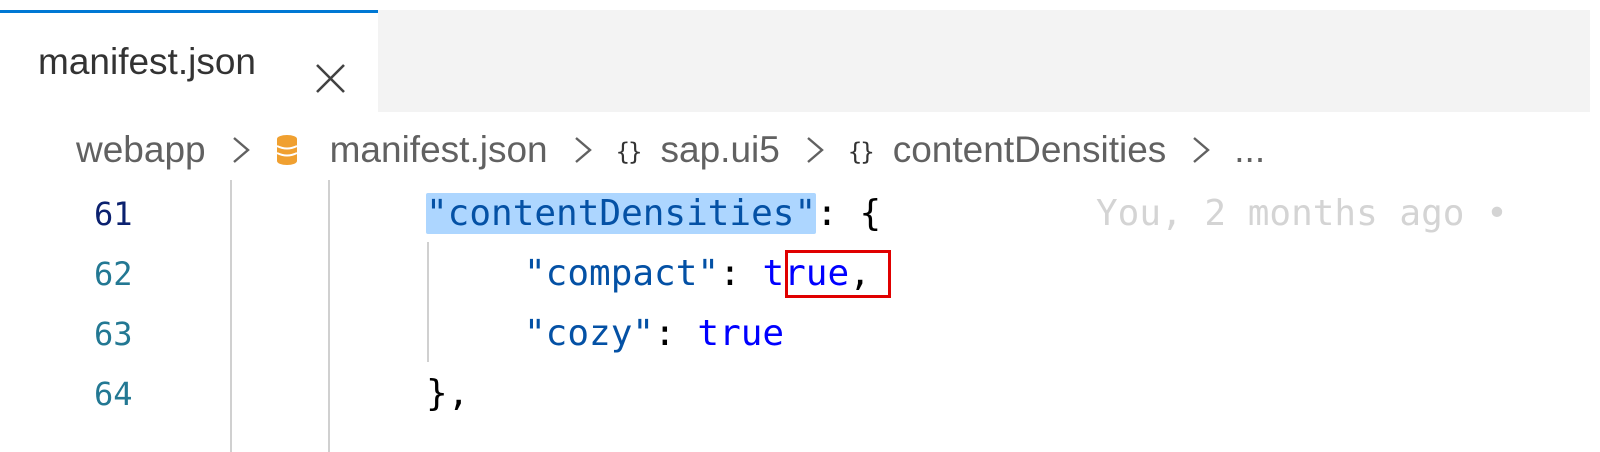 This screenshot has height=452, width=1600. Describe the element at coordinates (838, 274) in the screenshot. I see `highlight-annotation-box` at that location.